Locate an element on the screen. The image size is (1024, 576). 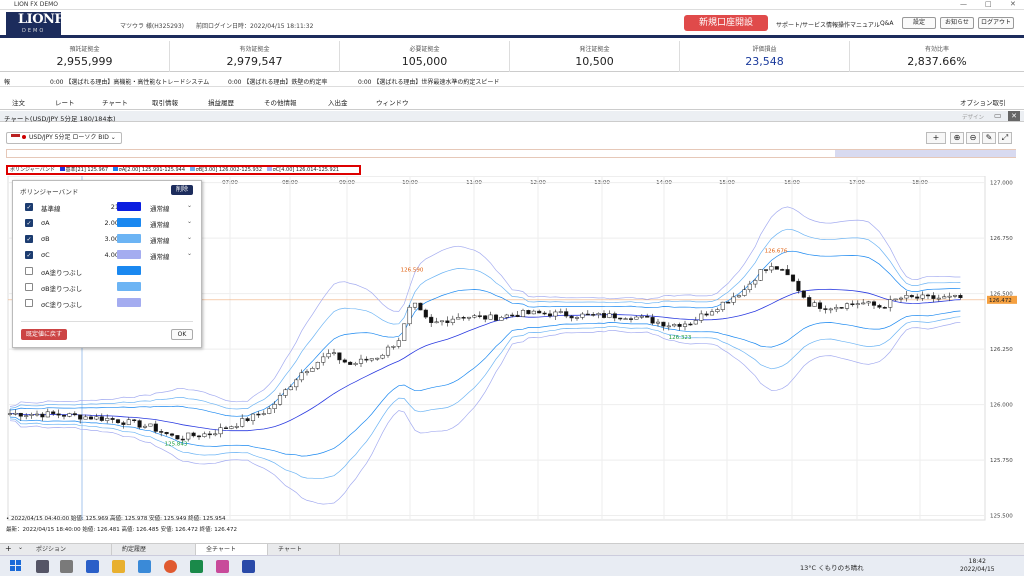
logout-button: ログアウト is located at coordinates (996, 23).